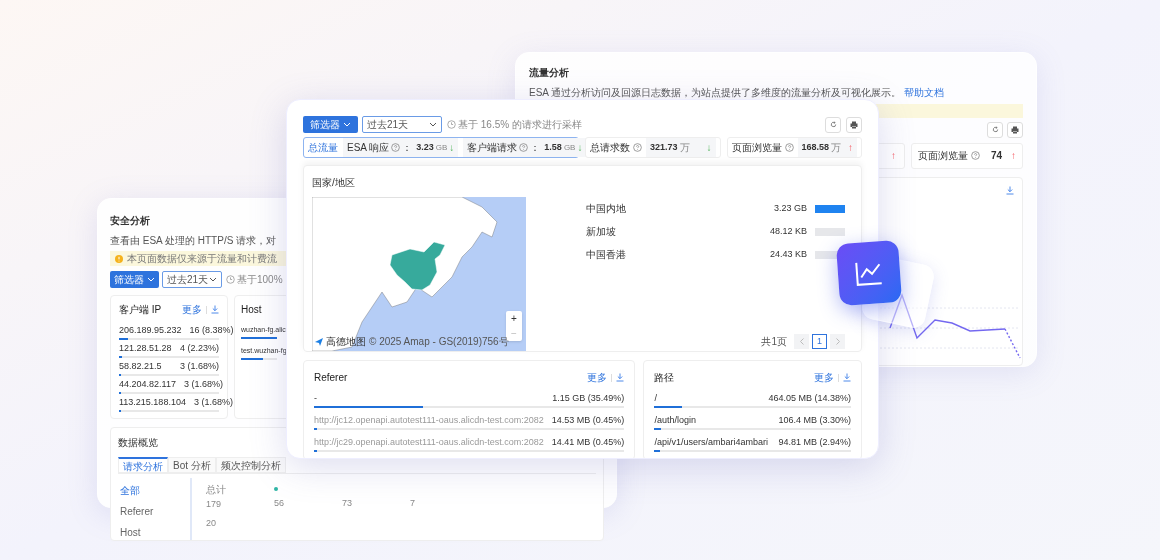  I want to click on axis-label: 20, so click(211, 523).